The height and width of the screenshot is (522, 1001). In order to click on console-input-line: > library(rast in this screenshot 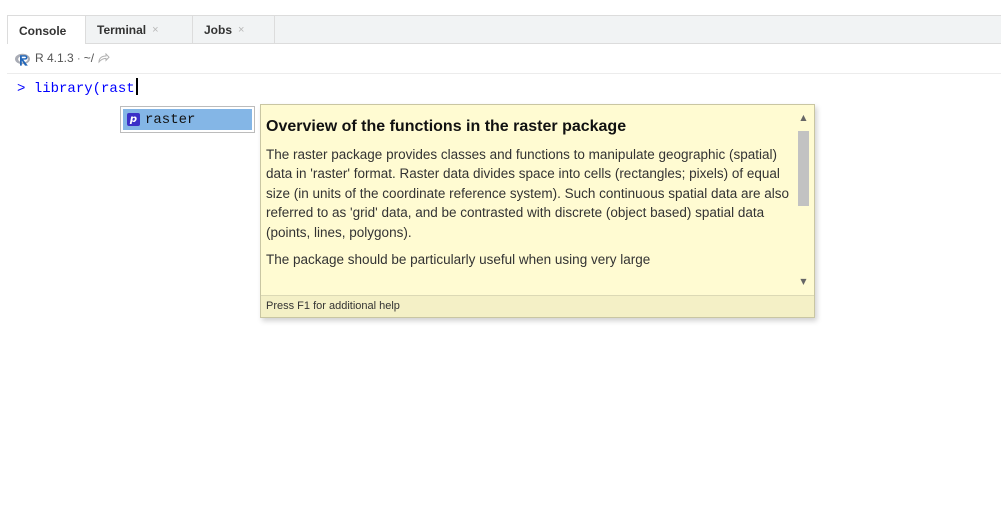, I will do `click(77, 87)`.